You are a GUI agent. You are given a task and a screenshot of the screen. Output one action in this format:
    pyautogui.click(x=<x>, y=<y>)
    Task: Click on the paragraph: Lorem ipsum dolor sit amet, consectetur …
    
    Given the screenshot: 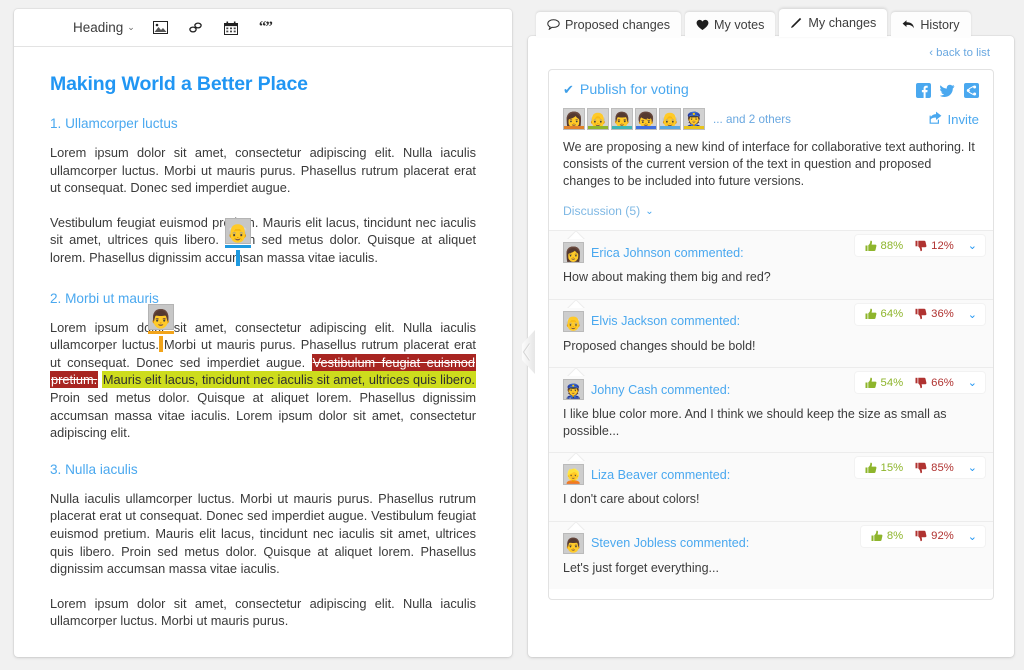 What is the action you would take?
    pyautogui.click(x=263, y=170)
    